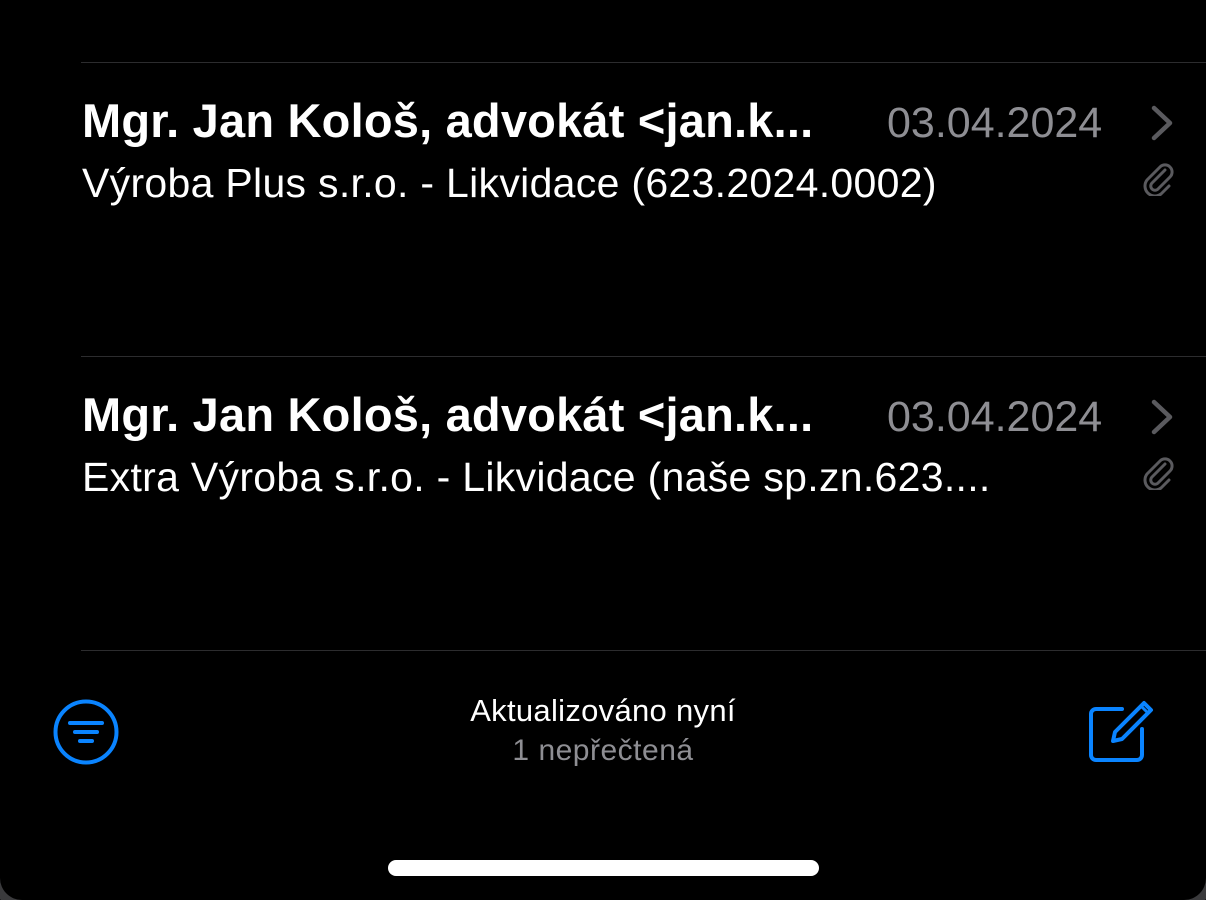  I want to click on home-indicator, so click(603, 868).